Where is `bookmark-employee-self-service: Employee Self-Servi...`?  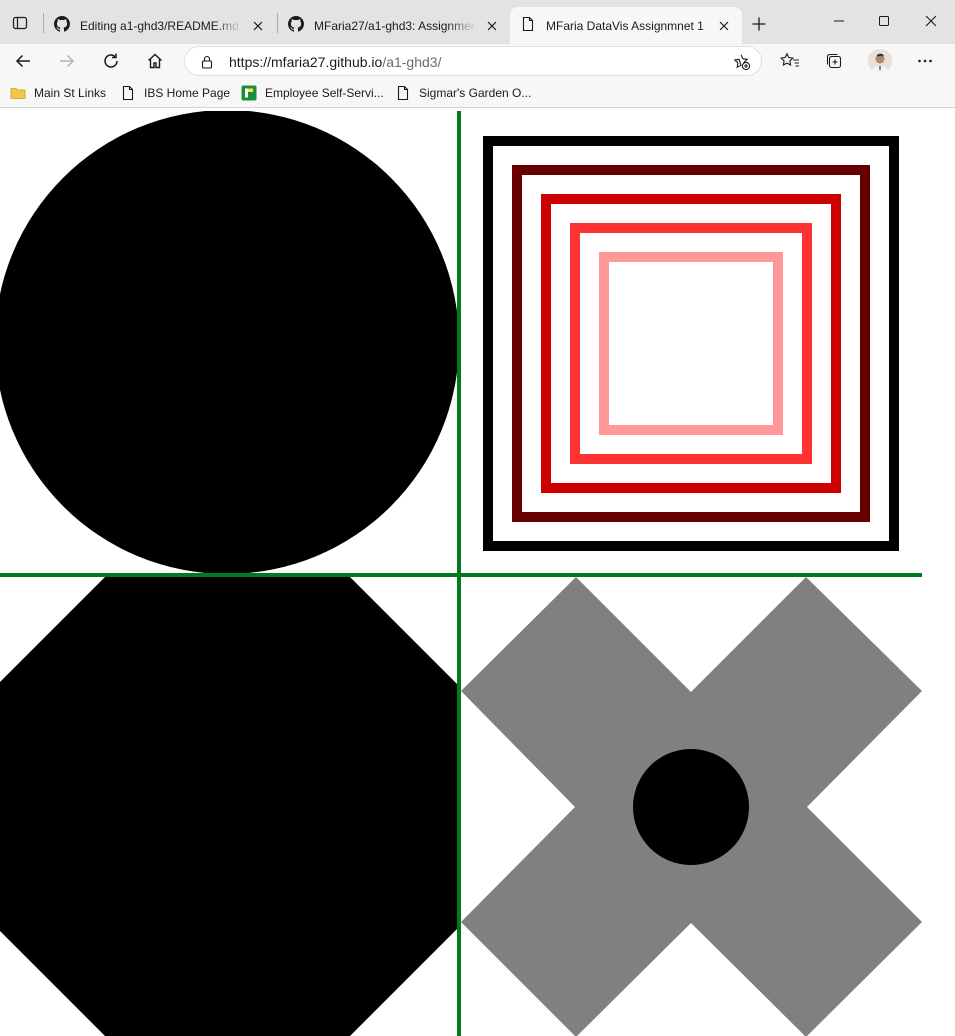
bookmark-employee-self-service: Employee Self-Servi... is located at coordinates (312, 93).